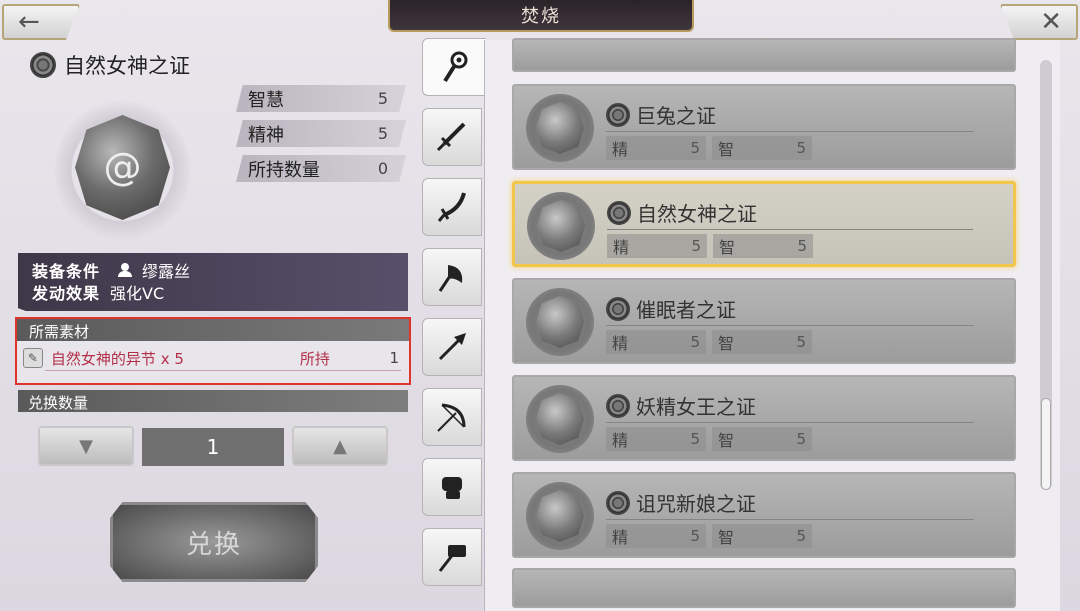  What do you see at coordinates (127, 66) in the screenshot?
I see `item-name: 自然女神之证` at bounding box center [127, 66].